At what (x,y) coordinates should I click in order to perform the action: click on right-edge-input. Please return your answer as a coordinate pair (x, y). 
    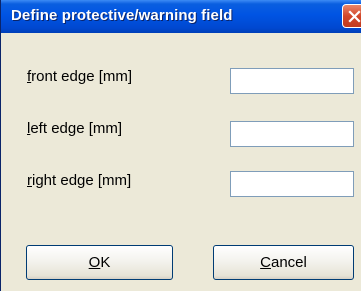
    Looking at the image, I should click on (292, 184).